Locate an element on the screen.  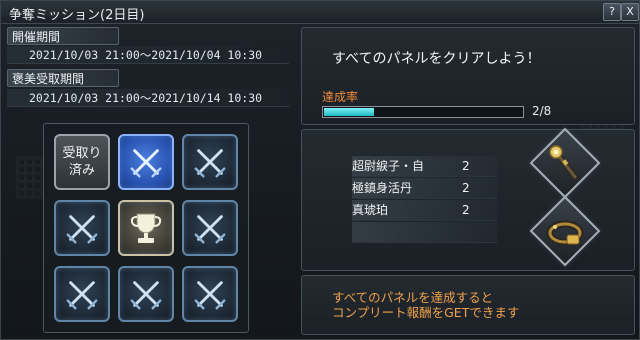
reward-row: 超尉綟子・自 2 is located at coordinates (424, 166).